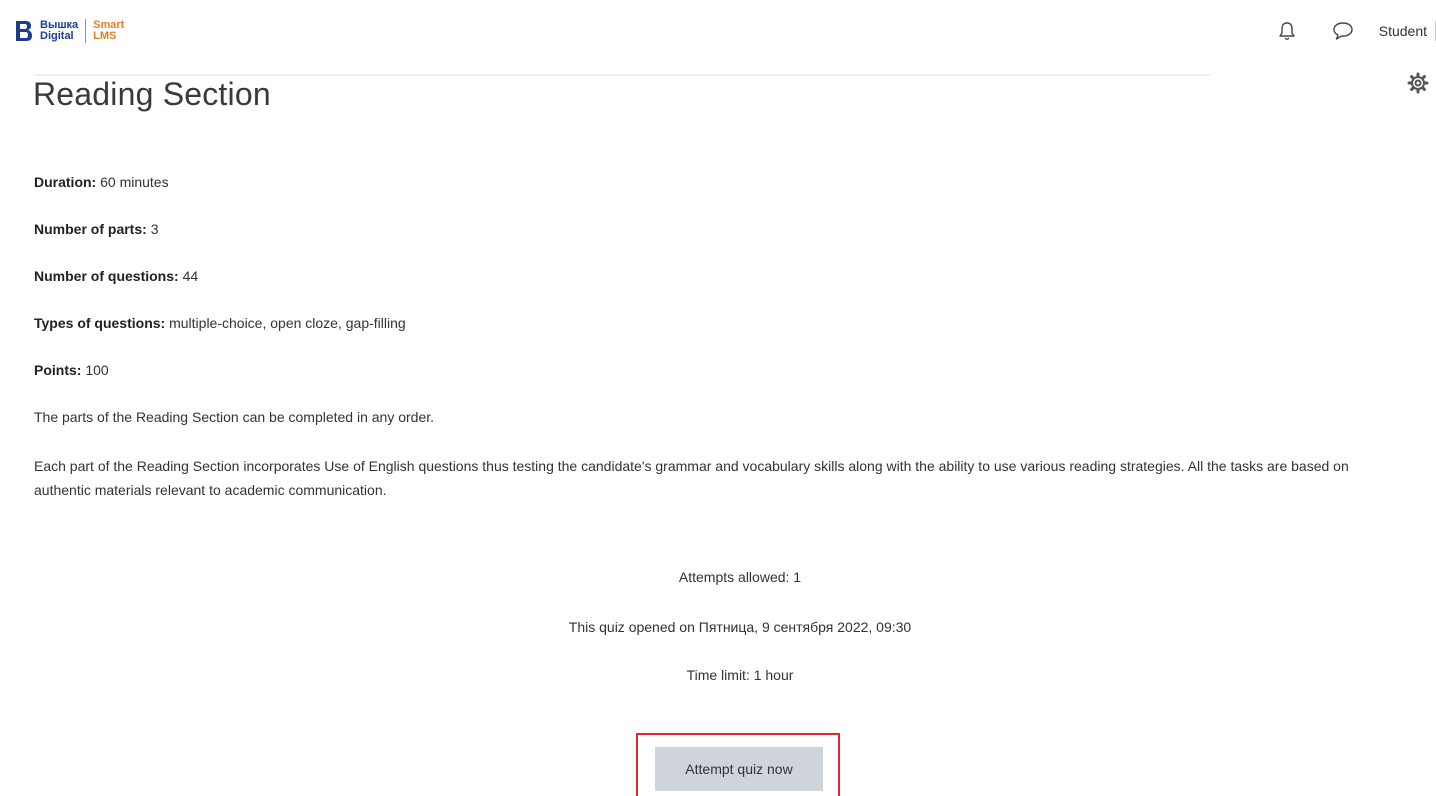 The image size is (1436, 796). I want to click on logo-text: Вышка Digital, so click(59, 31).